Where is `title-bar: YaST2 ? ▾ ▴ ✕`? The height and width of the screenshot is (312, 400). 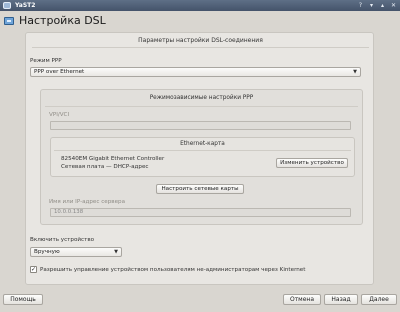
title-bar: YaST2 ? ▾ ▴ ✕ is located at coordinates (200, 5).